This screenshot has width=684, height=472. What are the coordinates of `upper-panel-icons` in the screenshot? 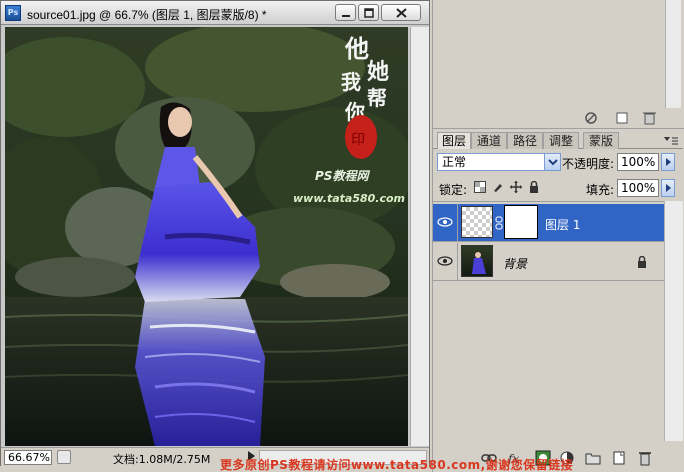 It's located at (558, 118).